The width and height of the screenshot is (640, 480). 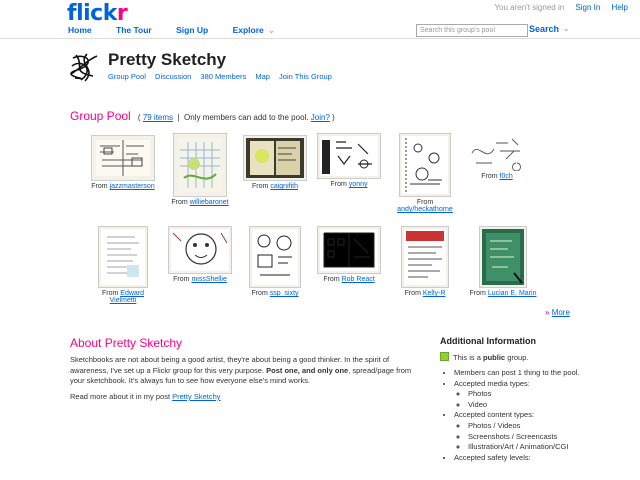 What do you see at coordinates (546, 437) in the screenshot?
I see `info-subitem: Screenshots / Screencasts` at bounding box center [546, 437].